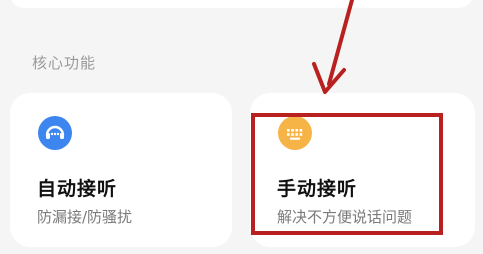 This screenshot has height=254, width=483. I want to click on auto-answer-title: 自动接听, so click(77, 189).